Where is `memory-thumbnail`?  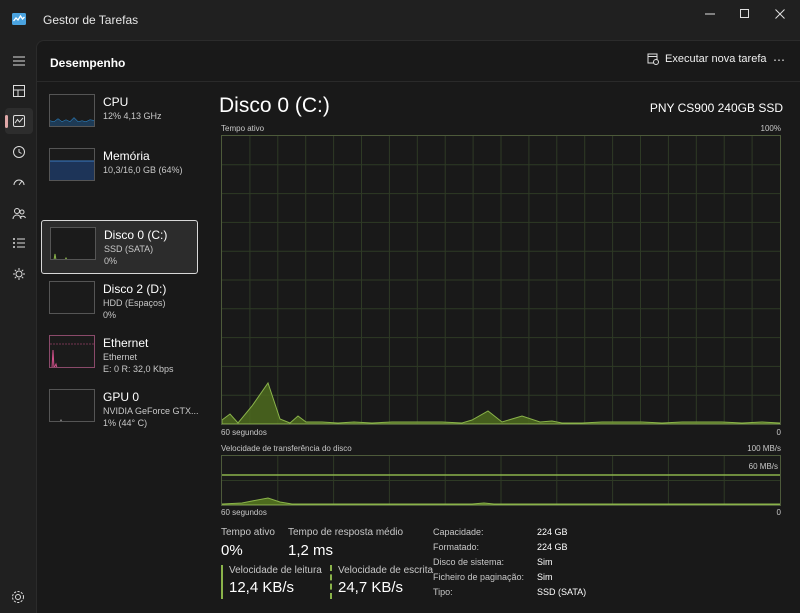 memory-thumbnail is located at coordinates (72, 164).